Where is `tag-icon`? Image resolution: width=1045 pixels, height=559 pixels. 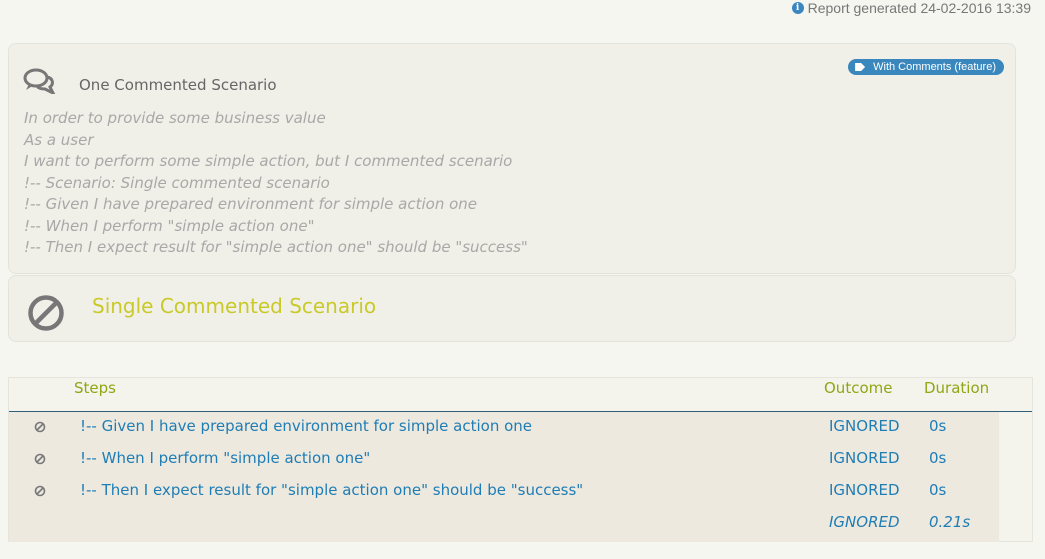
tag-icon is located at coordinates (860, 67).